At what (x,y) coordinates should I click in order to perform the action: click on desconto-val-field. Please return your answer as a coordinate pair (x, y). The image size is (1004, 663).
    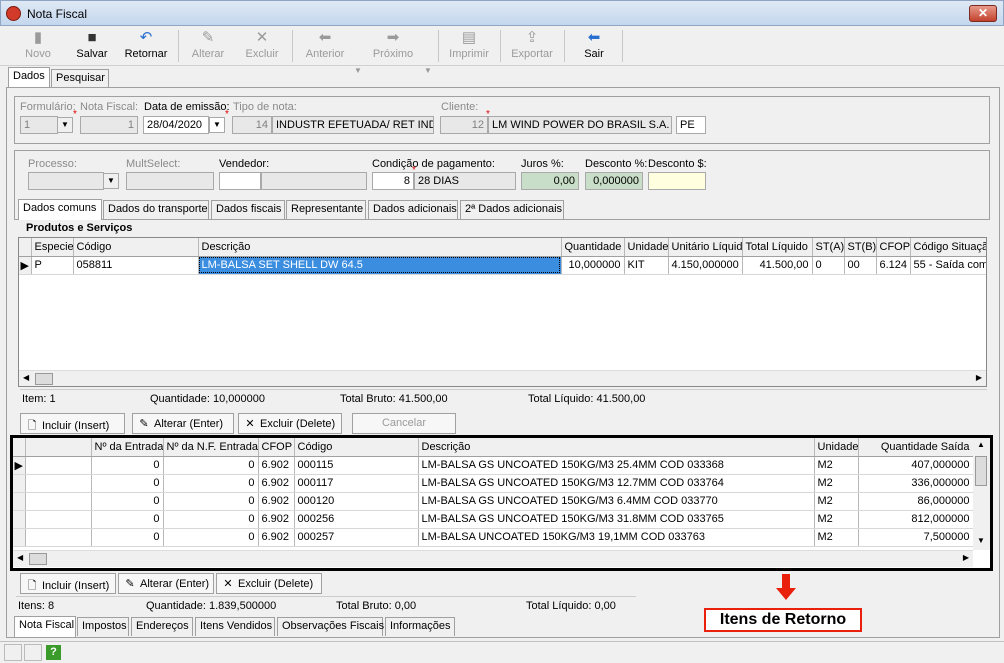
    Looking at the image, I should click on (677, 181).